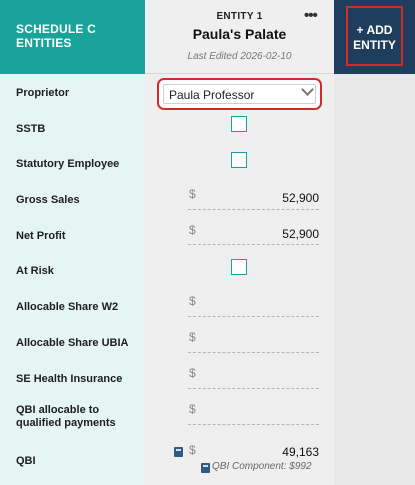 This screenshot has width=415, height=485. I want to click on at-risk-checkbox, so click(239, 267).